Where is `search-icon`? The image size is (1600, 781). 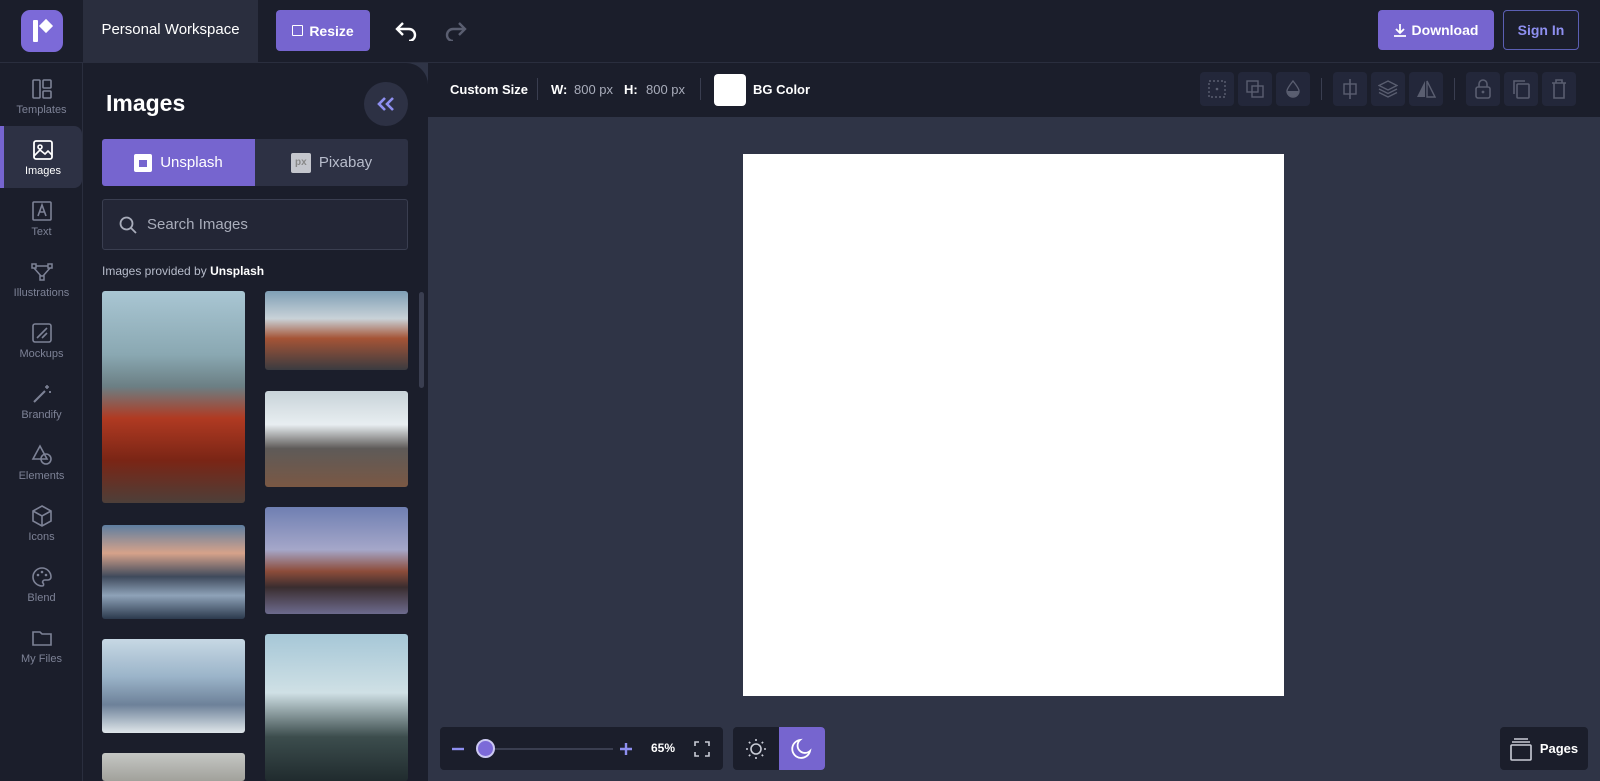
search-icon is located at coordinates (128, 225).